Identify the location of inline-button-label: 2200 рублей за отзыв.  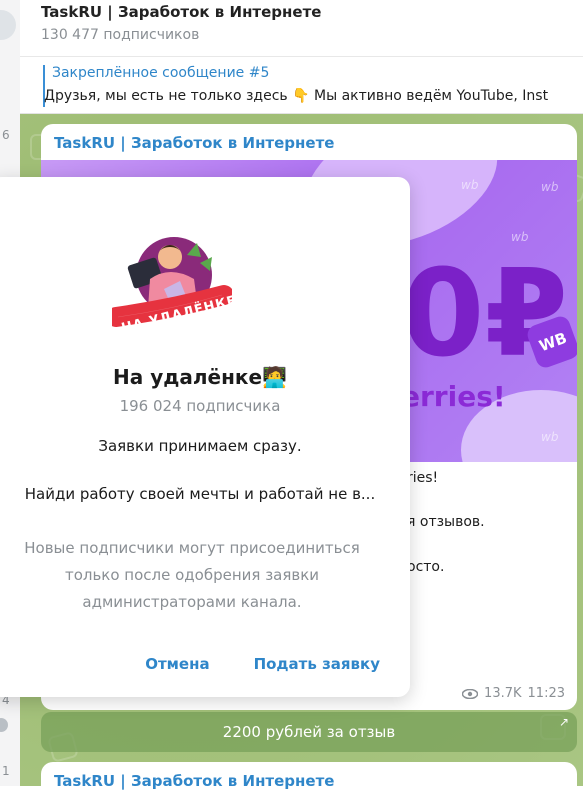
(309, 732).